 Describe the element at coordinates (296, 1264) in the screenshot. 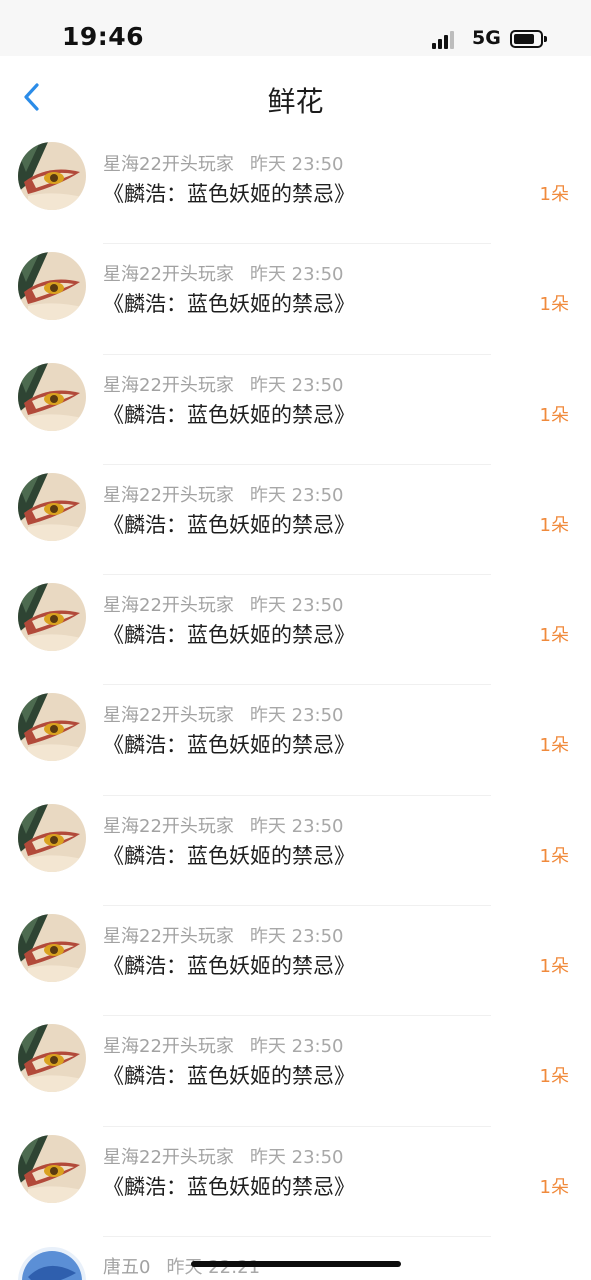

I see `home-indicator` at that location.